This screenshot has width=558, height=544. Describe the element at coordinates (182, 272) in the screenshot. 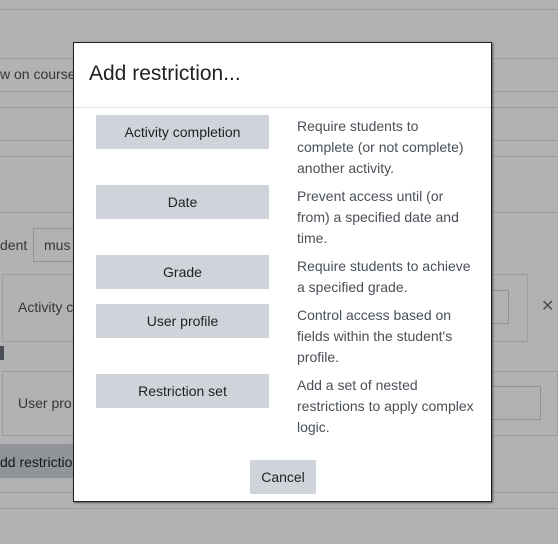

I see `grade-button: Grade` at that location.